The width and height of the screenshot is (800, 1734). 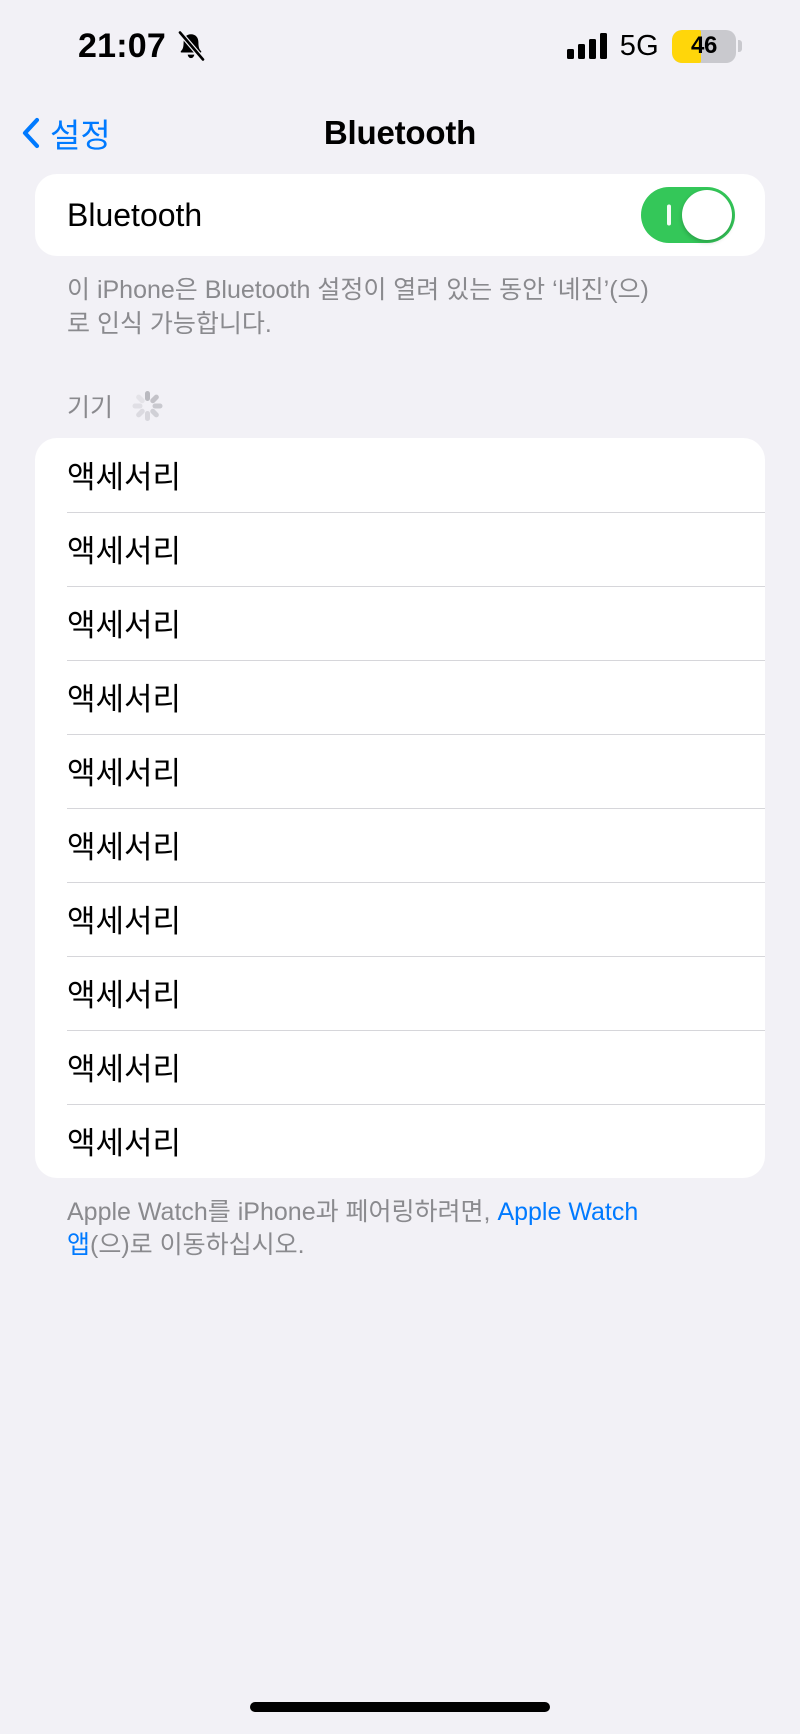 I want to click on bluetooth-switch, so click(x=688, y=215).